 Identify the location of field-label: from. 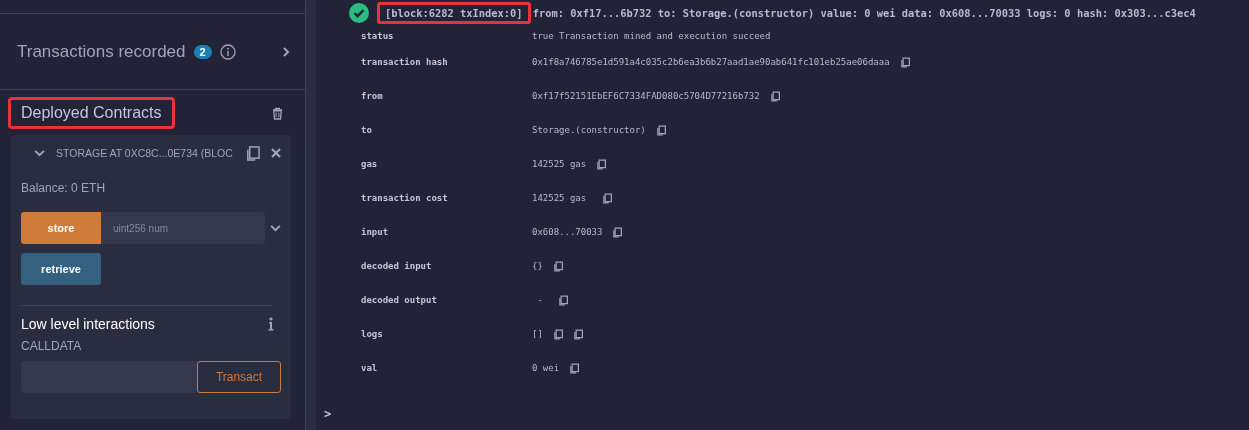
(372, 96).